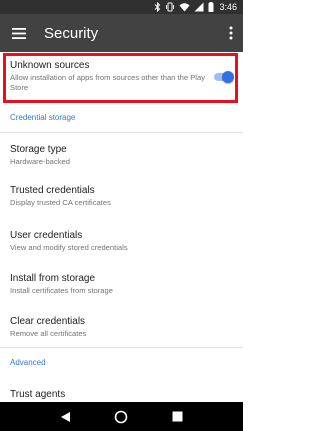 The width and height of the screenshot is (320, 431). I want to click on page-title: Security, so click(71, 33).